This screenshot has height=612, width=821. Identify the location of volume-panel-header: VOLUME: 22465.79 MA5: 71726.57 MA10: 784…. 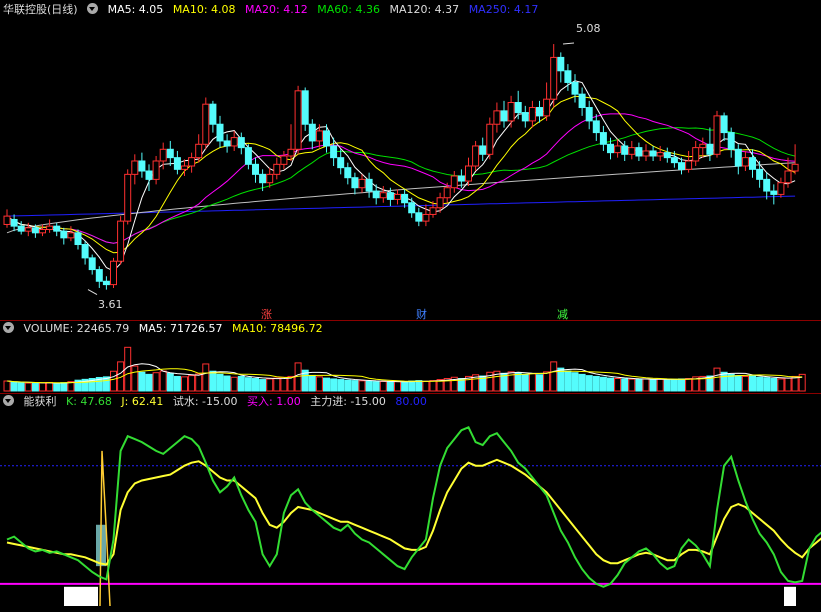
(166, 329).